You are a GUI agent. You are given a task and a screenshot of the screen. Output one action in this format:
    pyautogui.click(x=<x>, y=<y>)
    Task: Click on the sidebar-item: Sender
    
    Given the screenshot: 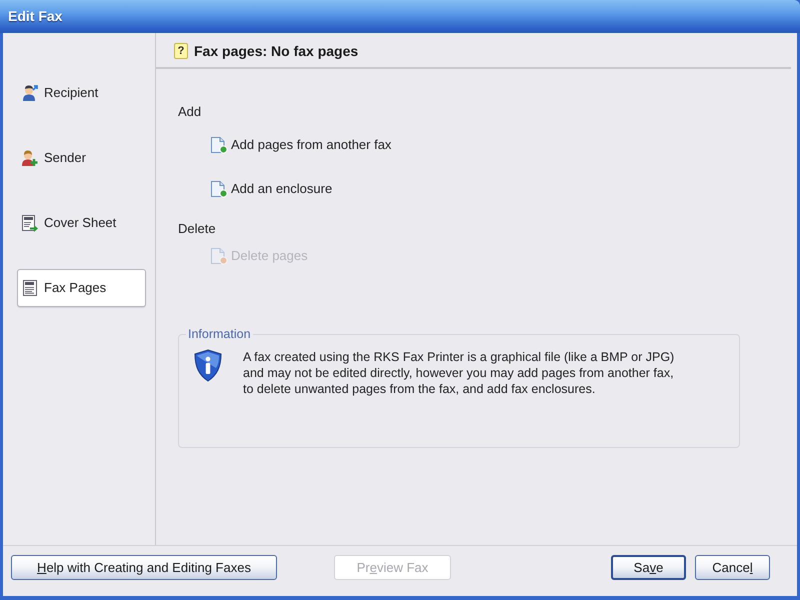 What is the action you would take?
    pyautogui.click(x=81, y=158)
    